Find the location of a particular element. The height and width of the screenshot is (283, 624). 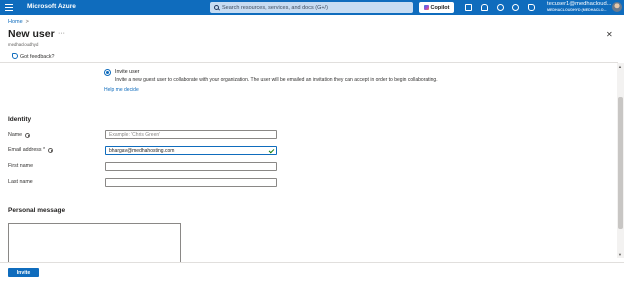

email-value: bhargav@medhahosting.com is located at coordinates (142, 150).